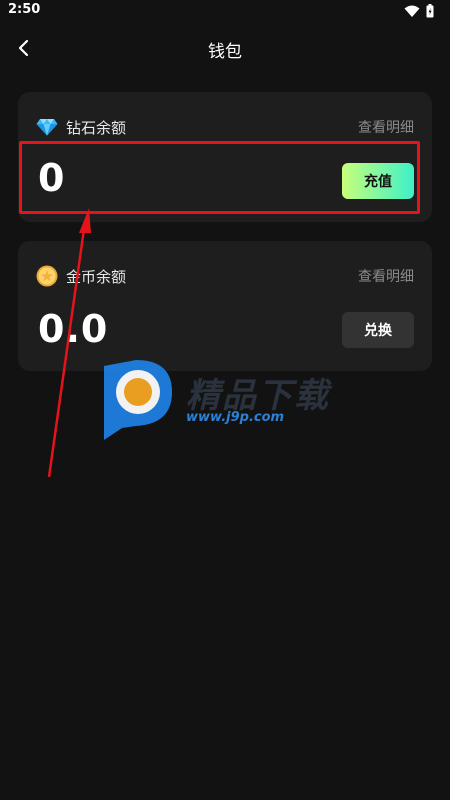  Describe the element at coordinates (378, 330) in the screenshot. I see `exchange-button: 兑换` at that location.